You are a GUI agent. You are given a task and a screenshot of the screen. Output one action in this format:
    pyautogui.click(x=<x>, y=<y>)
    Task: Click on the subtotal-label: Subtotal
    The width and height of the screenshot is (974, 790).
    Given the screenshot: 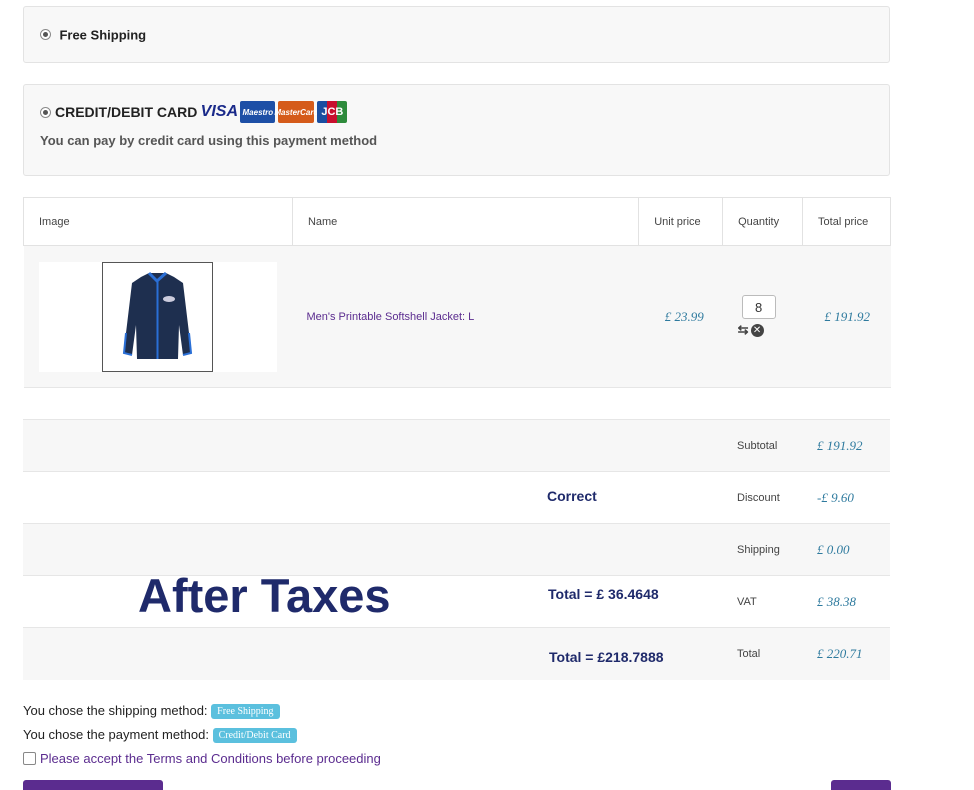 What is the action you would take?
    pyautogui.click(x=757, y=446)
    